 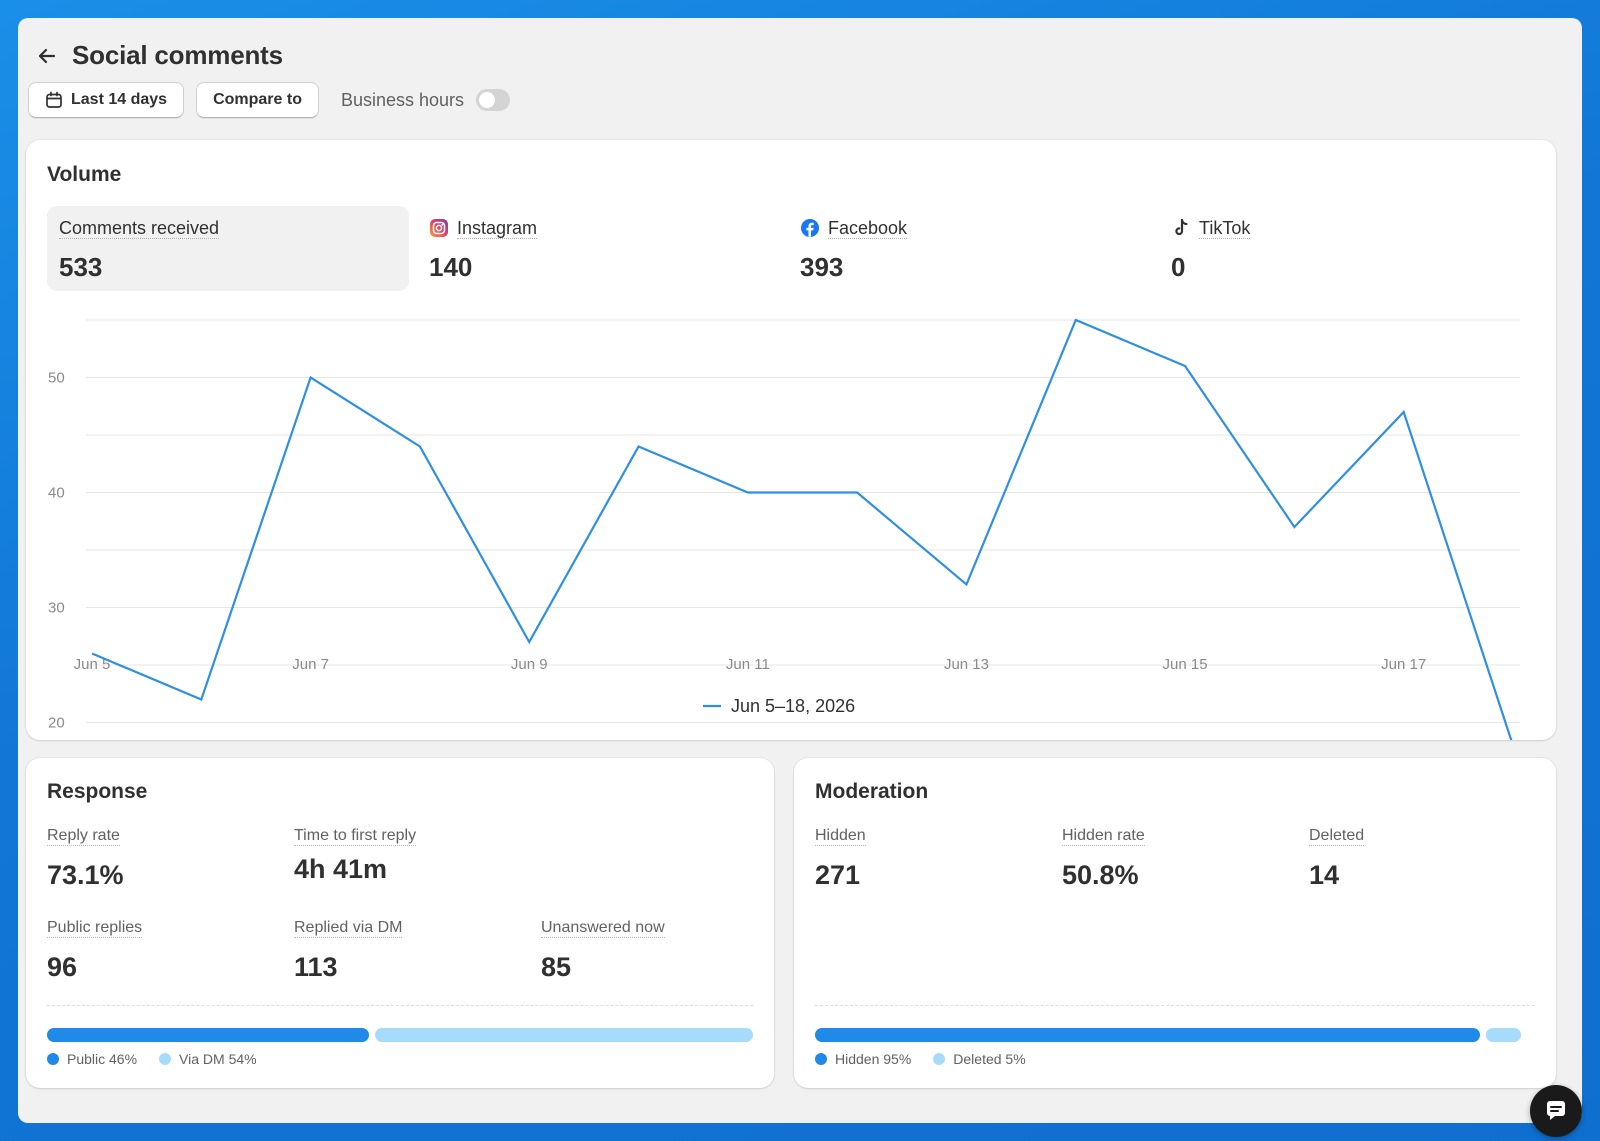 I want to click on dm-split-bar, so click(x=564, y=1035).